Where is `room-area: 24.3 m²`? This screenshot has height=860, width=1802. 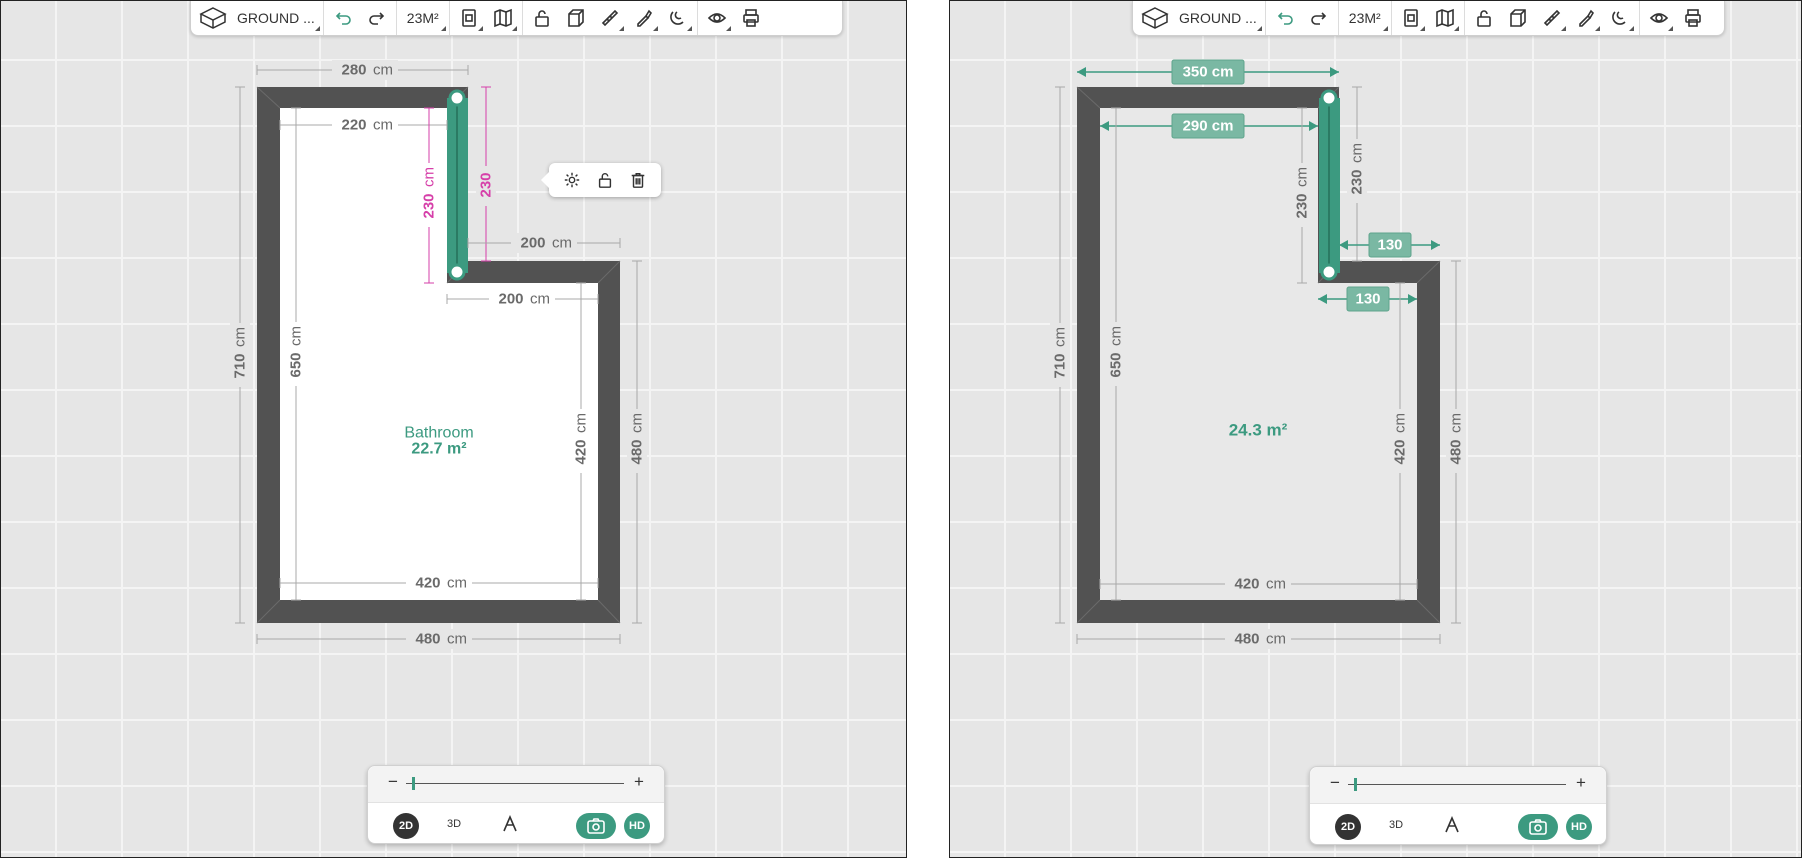 room-area: 24.3 m² is located at coordinates (1258, 430).